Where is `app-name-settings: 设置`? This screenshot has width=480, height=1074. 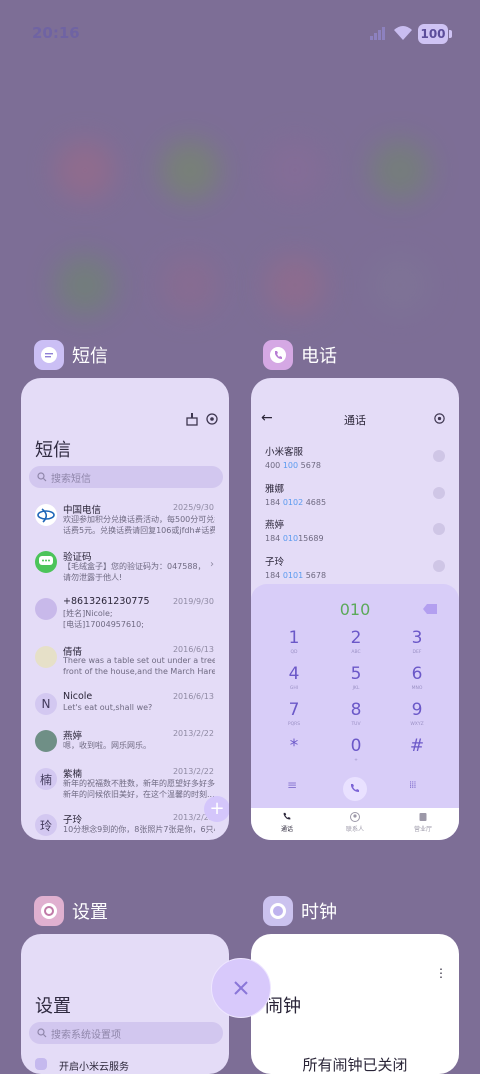 app-name-settings: 设置 is located at coordinates (90, 912).